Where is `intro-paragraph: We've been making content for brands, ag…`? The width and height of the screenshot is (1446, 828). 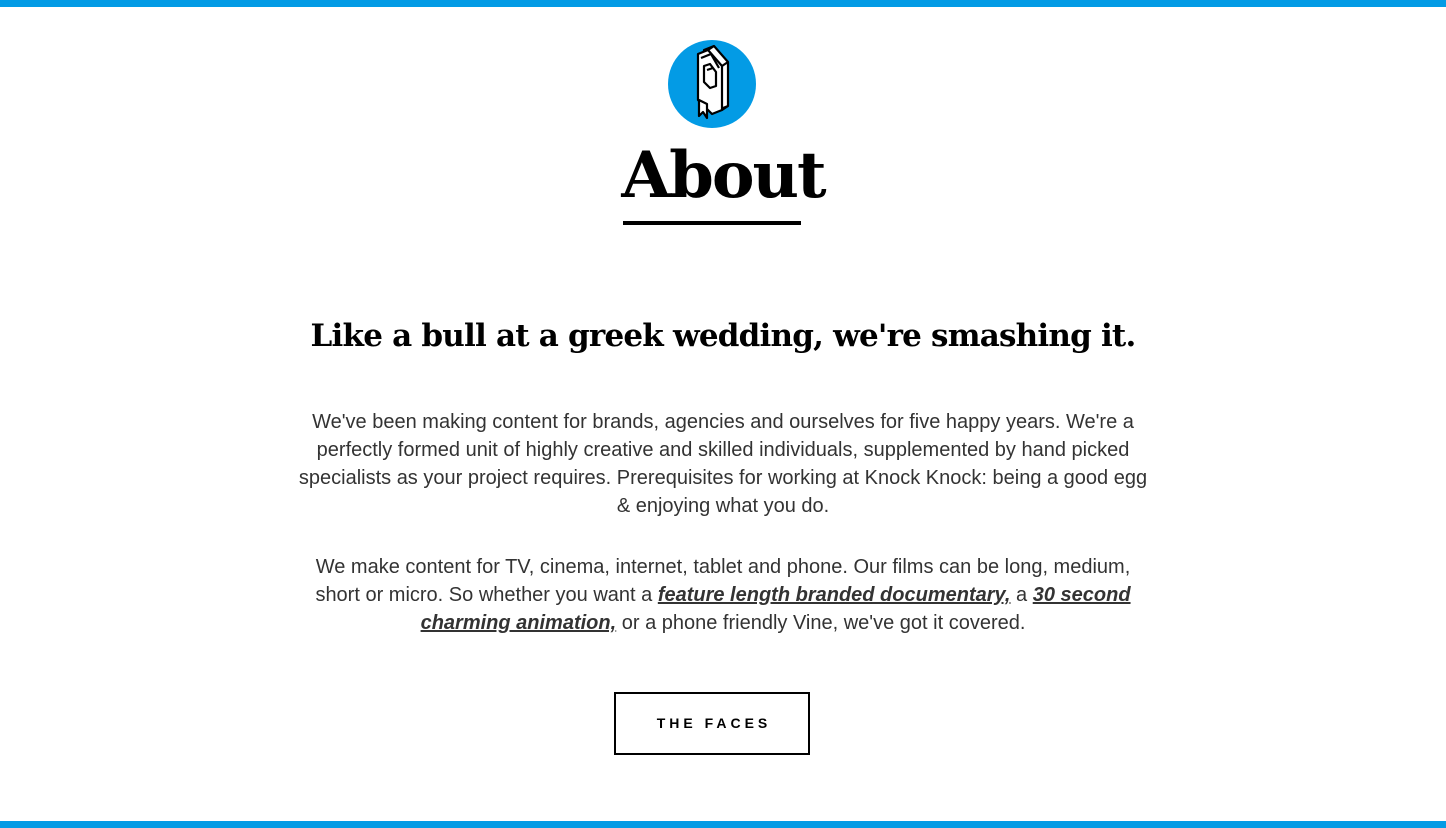 intro-paragraph: We've been making content for brands, ag… is located at coordinates (723, 464).